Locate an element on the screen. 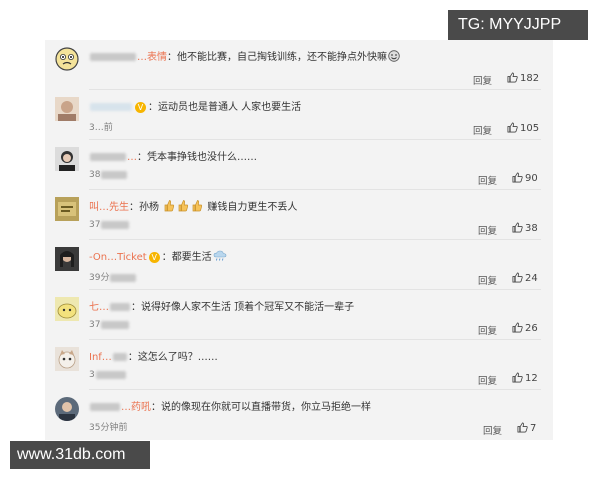 The image size is (600, 480). cat-avatar-icon is located at coordinates (67, 359).